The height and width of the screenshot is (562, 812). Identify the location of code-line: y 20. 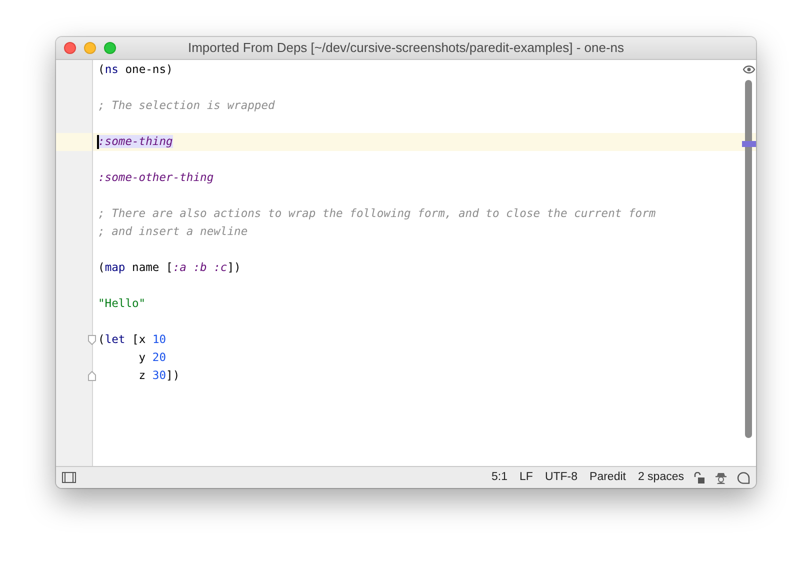
(152, 357).